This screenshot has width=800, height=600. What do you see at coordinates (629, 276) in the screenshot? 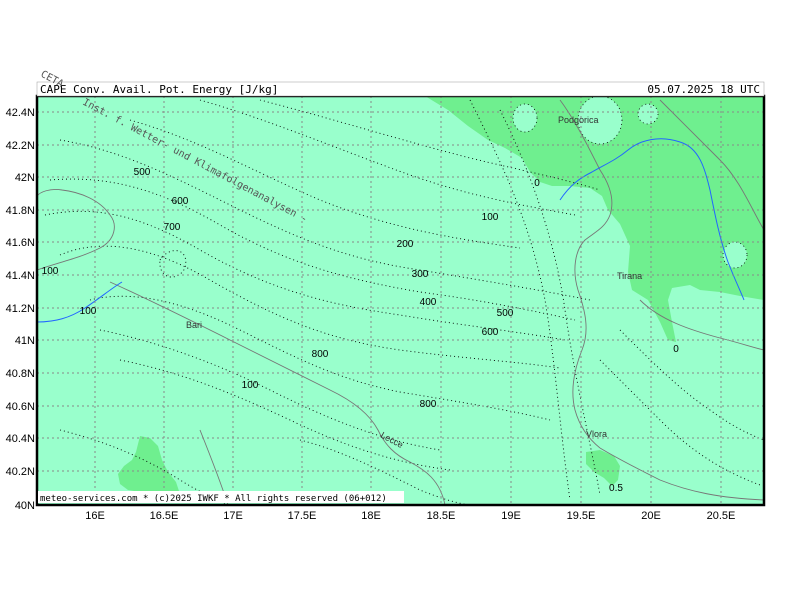
I see `city-label-tirana: Tirana` at bounding box center [629, 276].